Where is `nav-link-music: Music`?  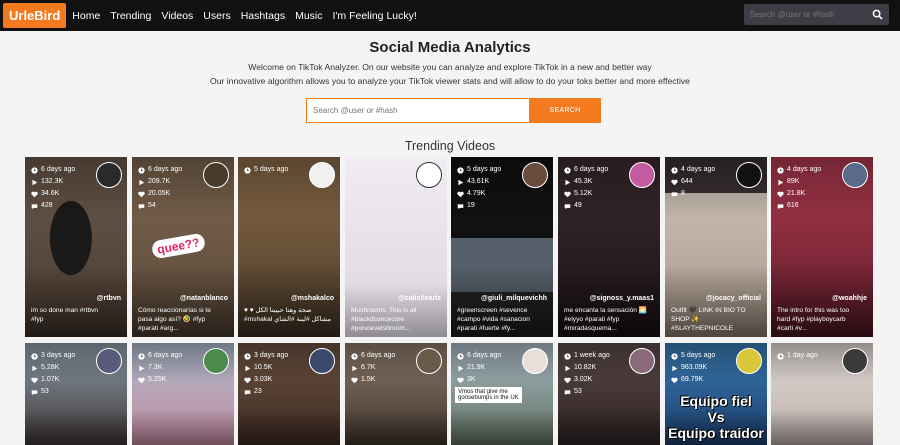
nav-link-music: Music is located at coordinates (308, 16).